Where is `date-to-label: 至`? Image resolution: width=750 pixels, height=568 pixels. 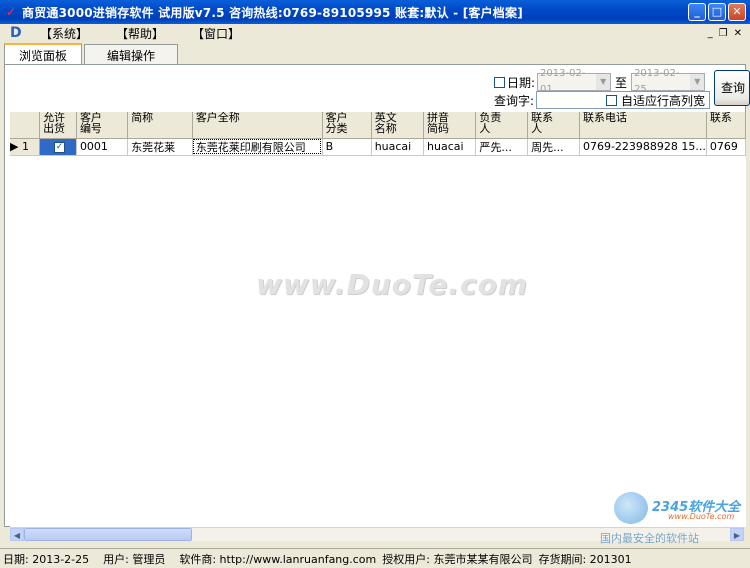
date-to-label: 至 is located at coordinates (621, 82).